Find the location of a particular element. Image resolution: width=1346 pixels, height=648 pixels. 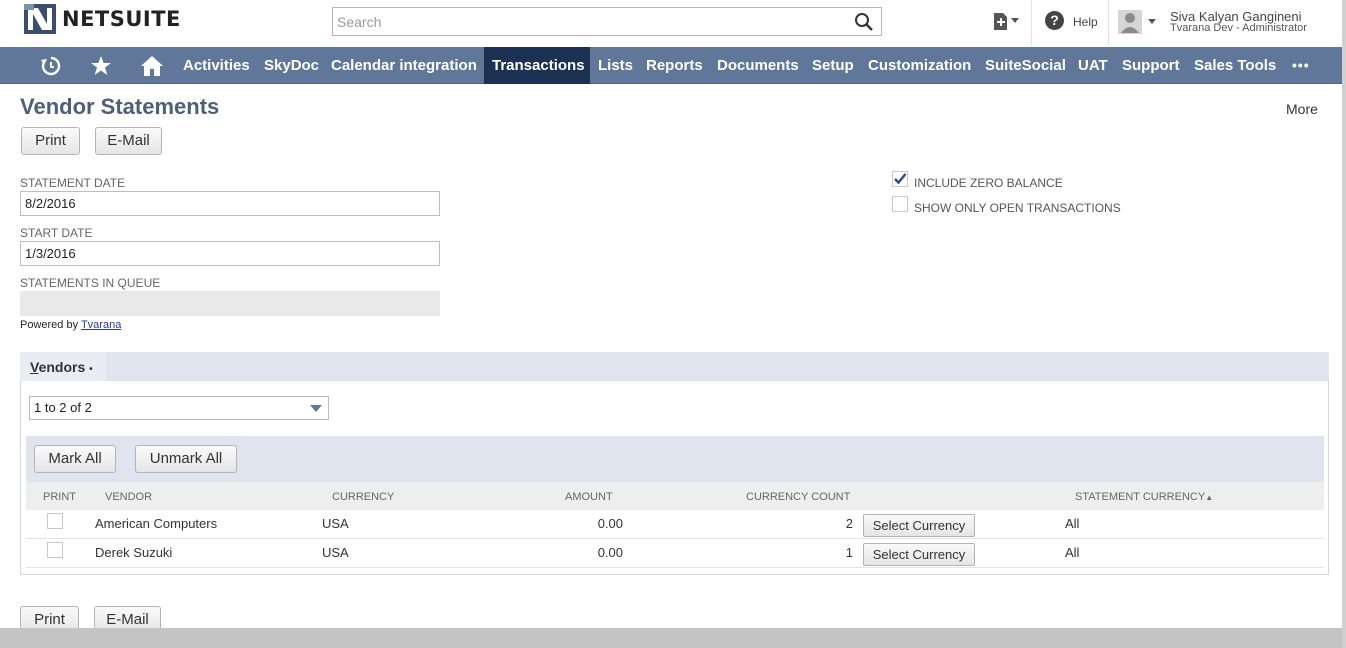

tab-vendors-label: endors is located at coordinates (62, 367).